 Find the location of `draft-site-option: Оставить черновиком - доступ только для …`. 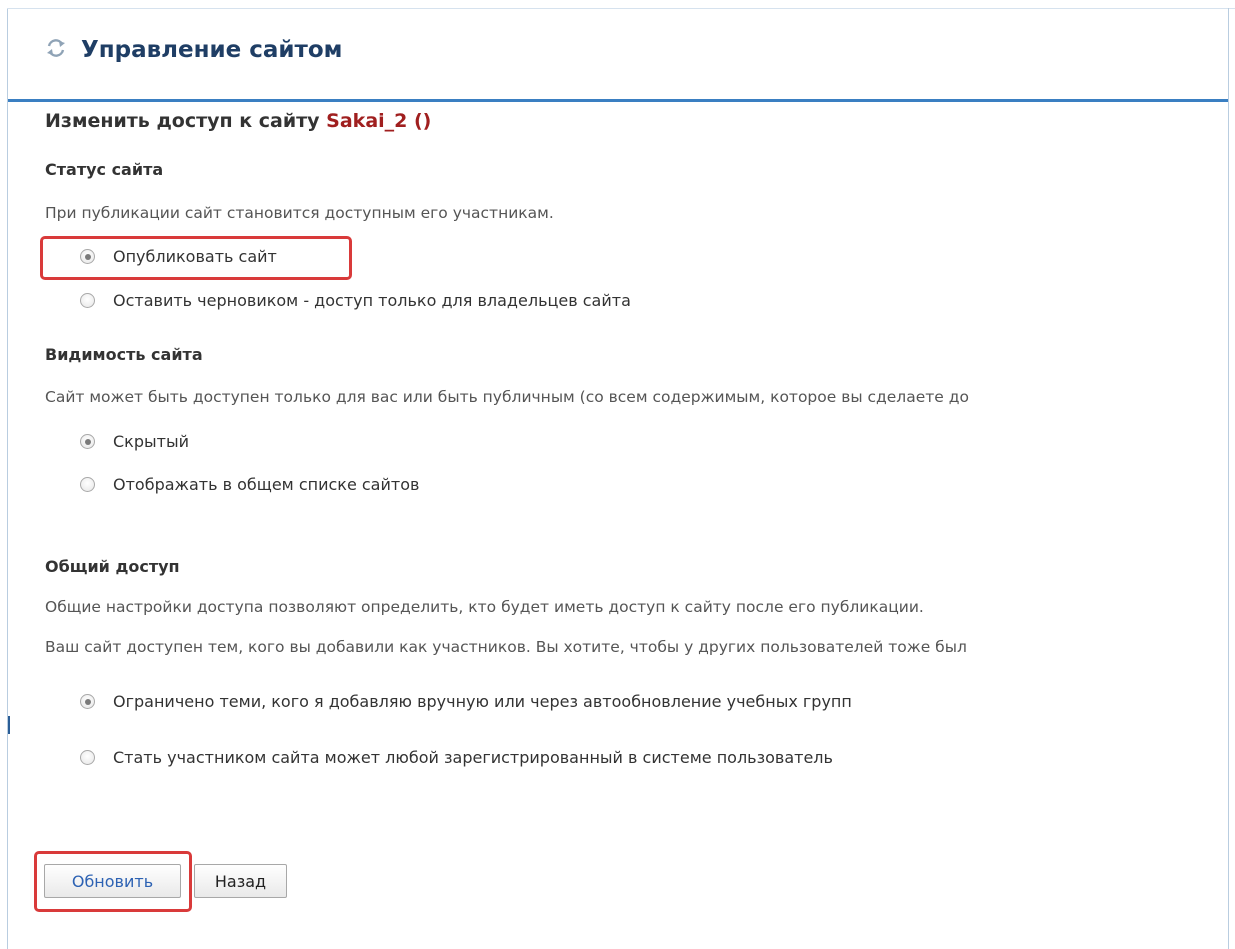

draft-site-option: Оставить черновиком - доступ только для … is located at coordinates (355, 300).